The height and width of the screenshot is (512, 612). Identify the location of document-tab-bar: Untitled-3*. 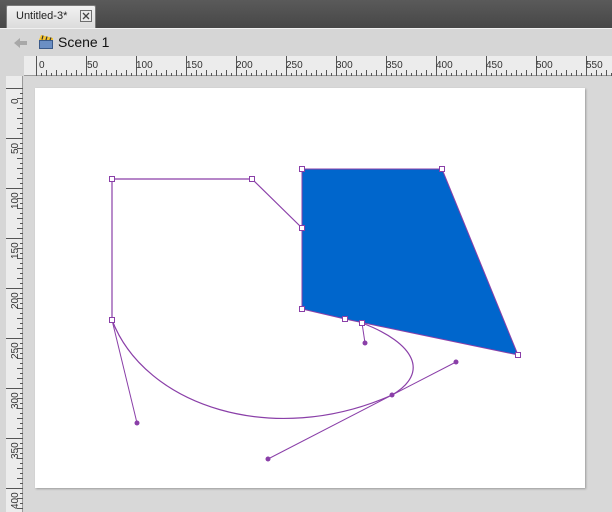
(306, 14).